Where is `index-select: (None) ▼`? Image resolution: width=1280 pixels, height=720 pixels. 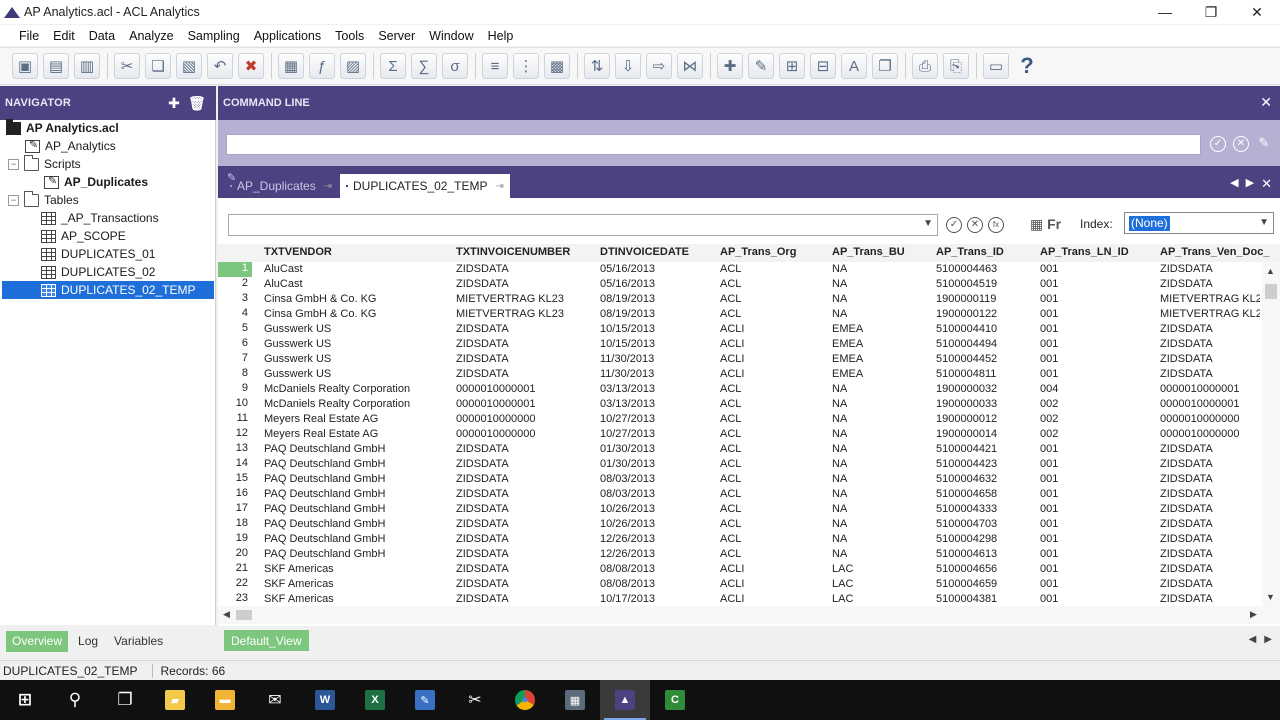
index-select: (None) ▼ is located at coordinates (1199, 223).